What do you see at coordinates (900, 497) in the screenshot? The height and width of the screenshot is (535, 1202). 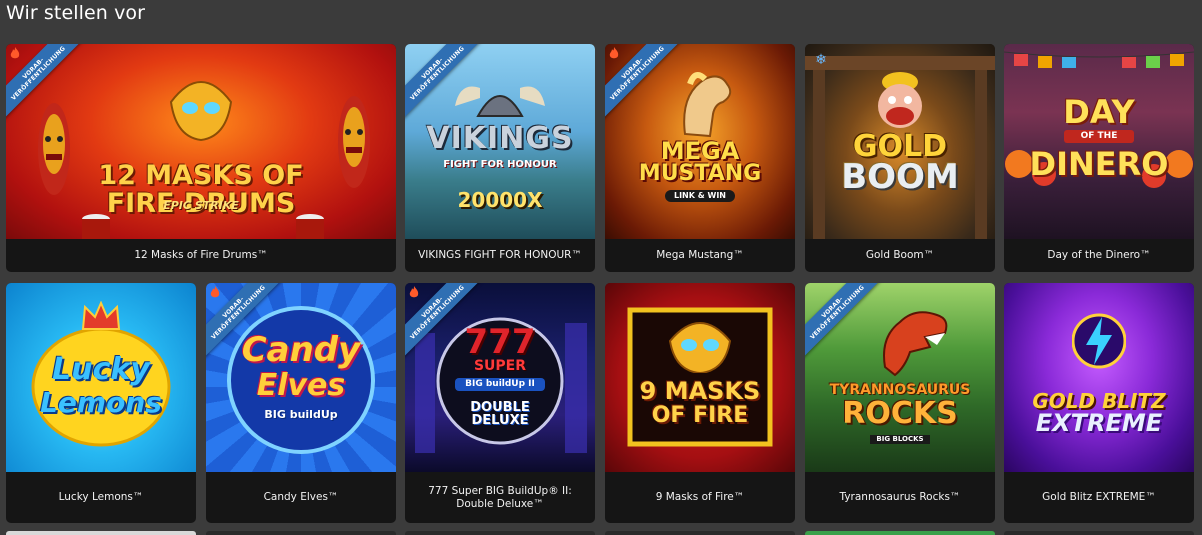 I see `game-title: Tyrannosaurus Rocks™` at bounding box center [900, 497].